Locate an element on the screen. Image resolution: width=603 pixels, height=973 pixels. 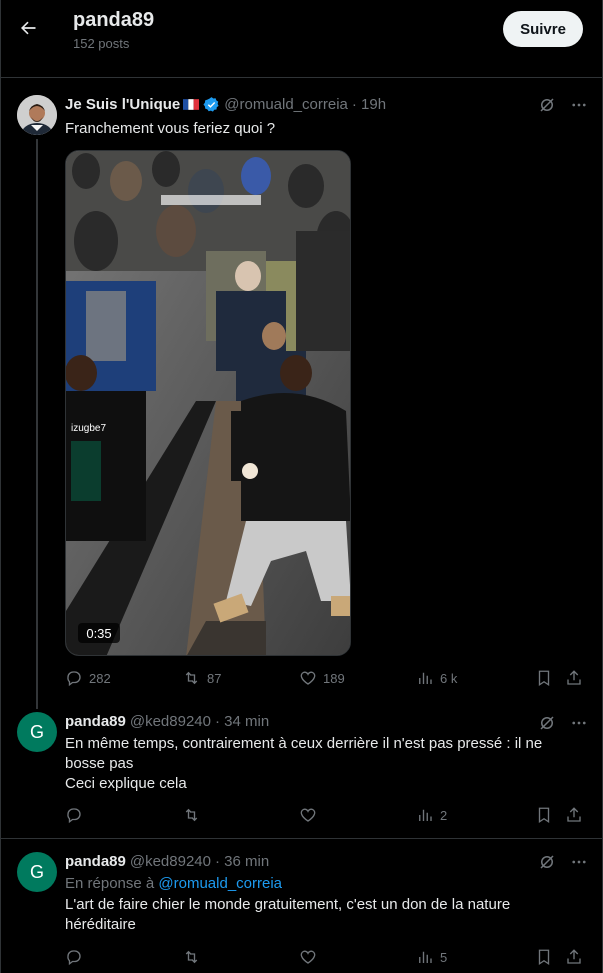
profile-header: panda89 152 posts Suivre is located at coordinates (301, 39).